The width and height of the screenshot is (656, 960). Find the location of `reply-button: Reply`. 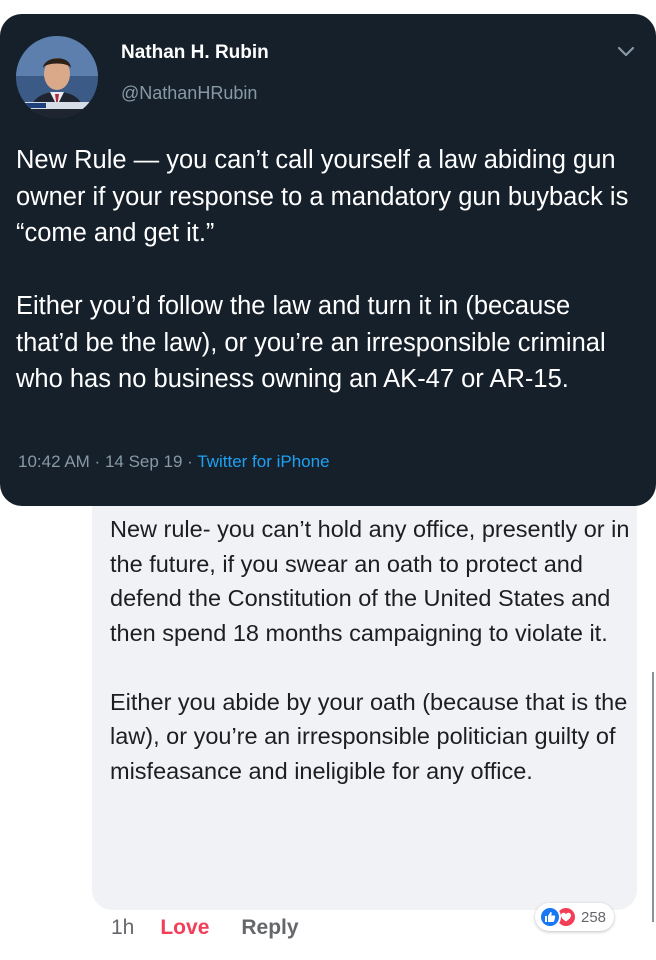

reply-button: Reply is located at coordinates (269, 928).